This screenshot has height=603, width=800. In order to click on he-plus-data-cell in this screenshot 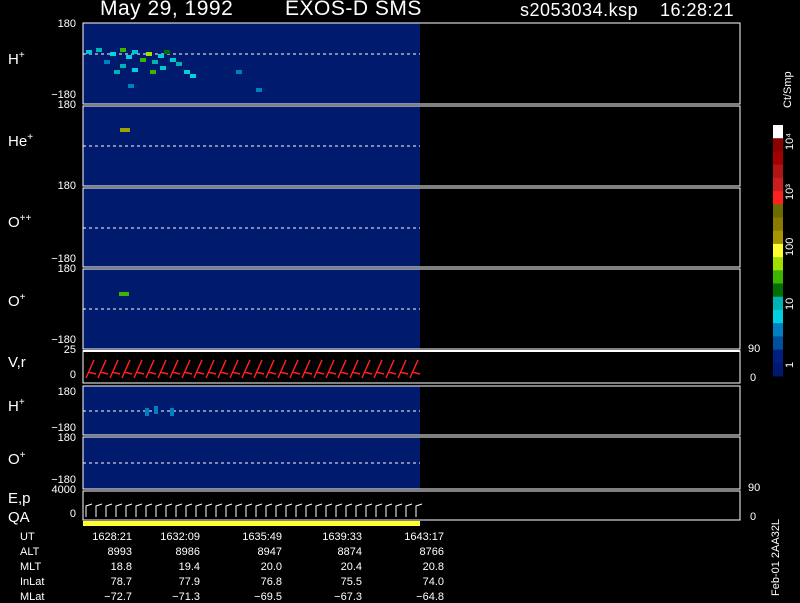, I will do `click(125, 130)`.